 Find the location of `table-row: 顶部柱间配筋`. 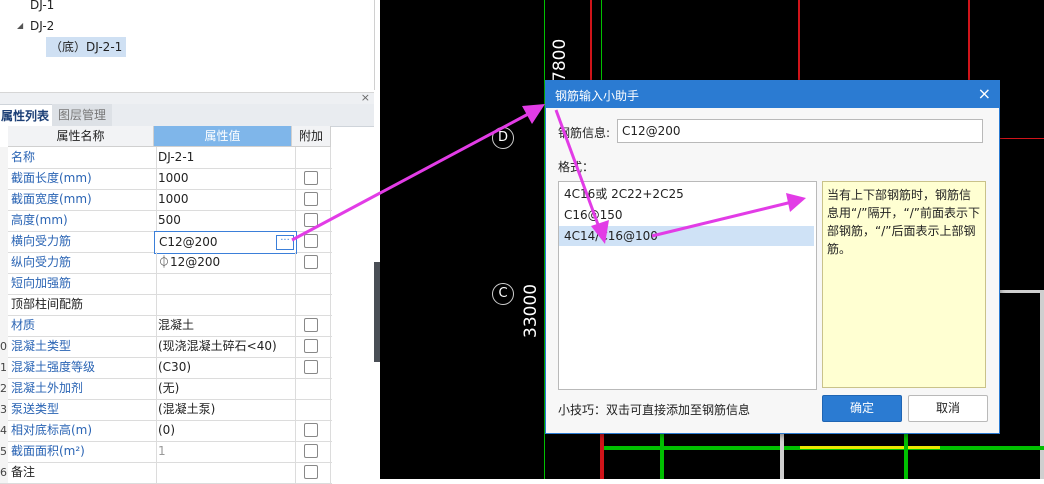

table-row: 顶部柱间配筋 is located at coordinates (166, 305).